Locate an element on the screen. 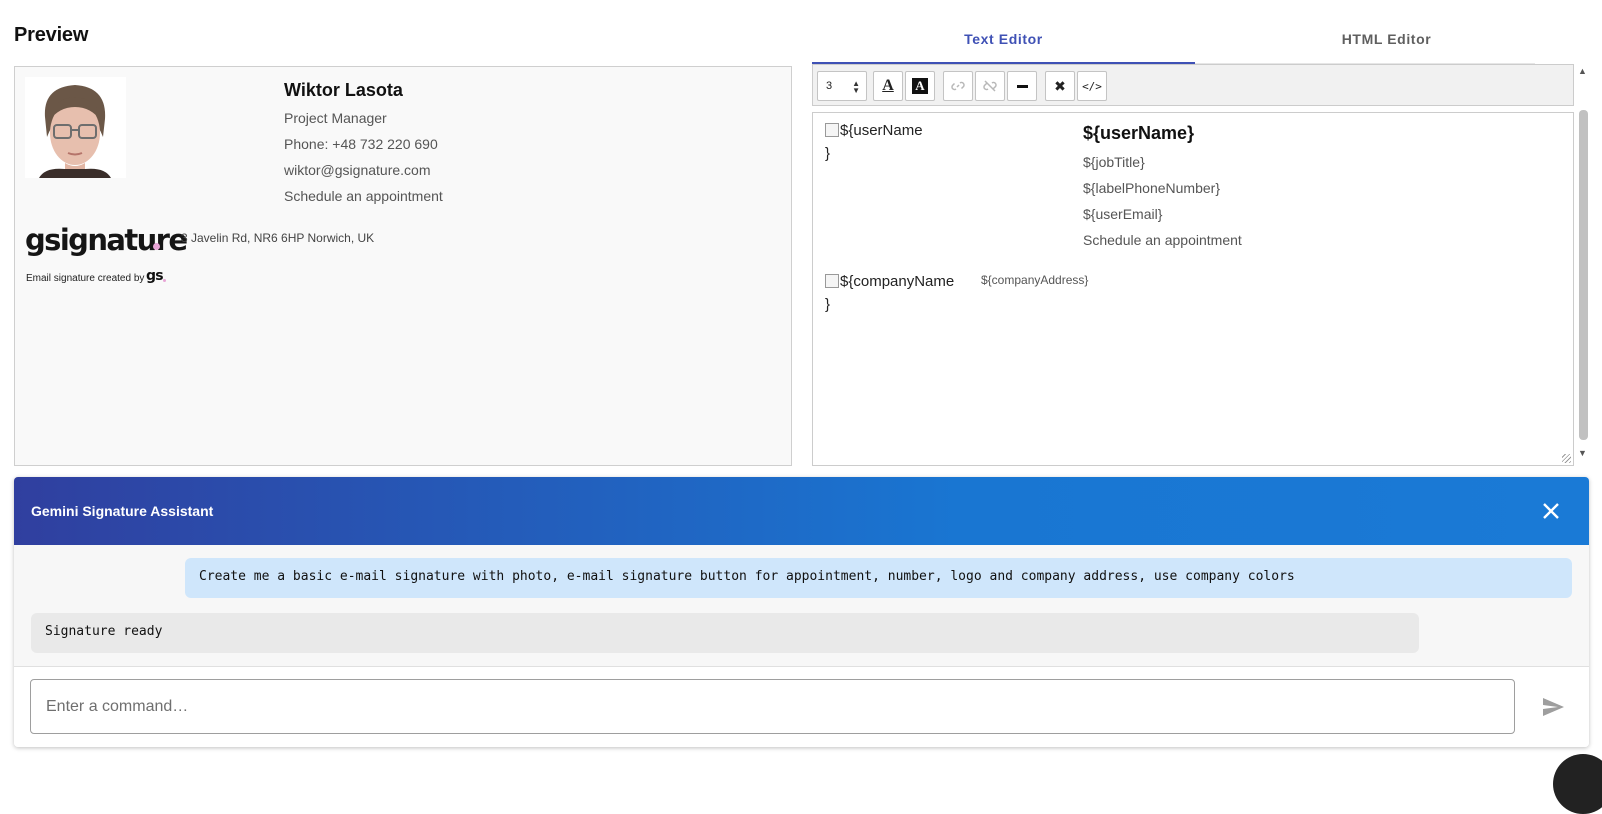 This screenshot has width=1602, height=814. editor-address-variable: ${companyAddress} is located at coordinates (1035, 280).